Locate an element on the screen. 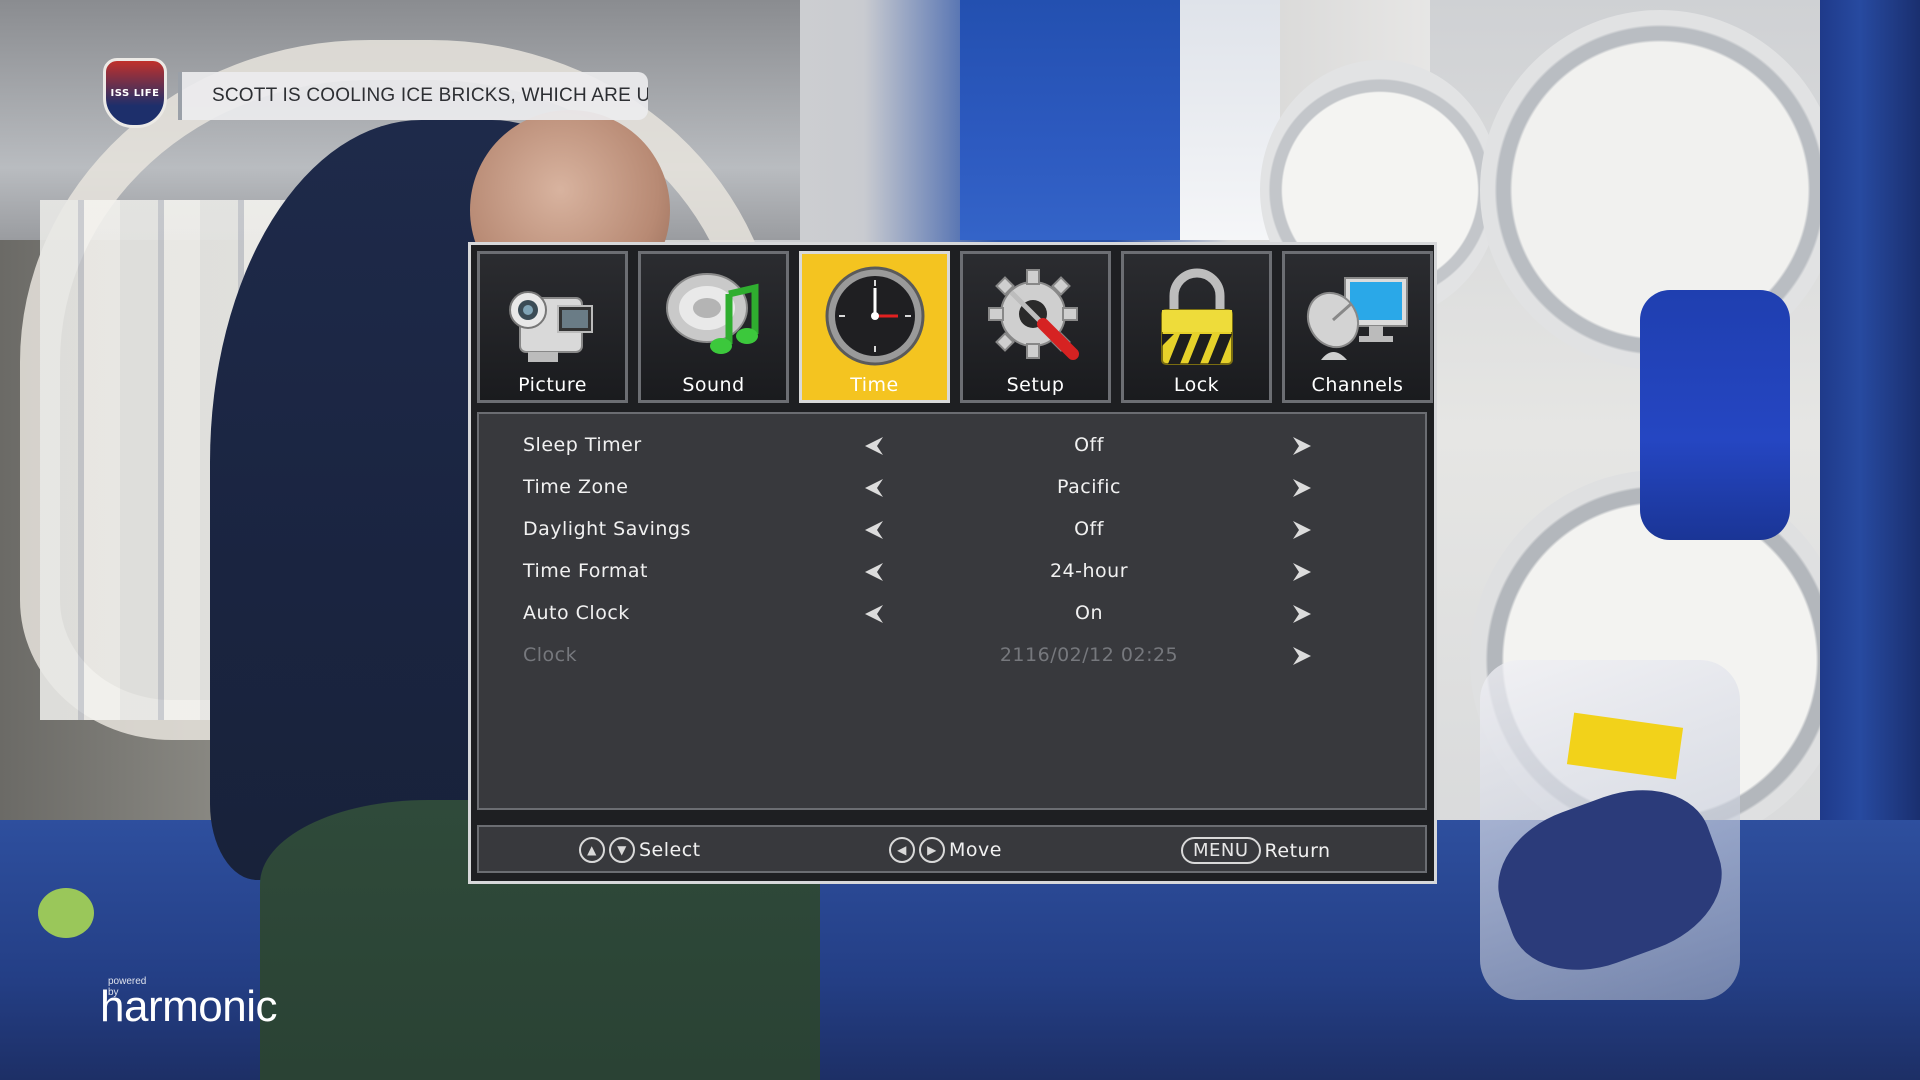 The image size is (1920, 1080). harmonic-logo-text: harmonic is located at coordinates (188, 1006).